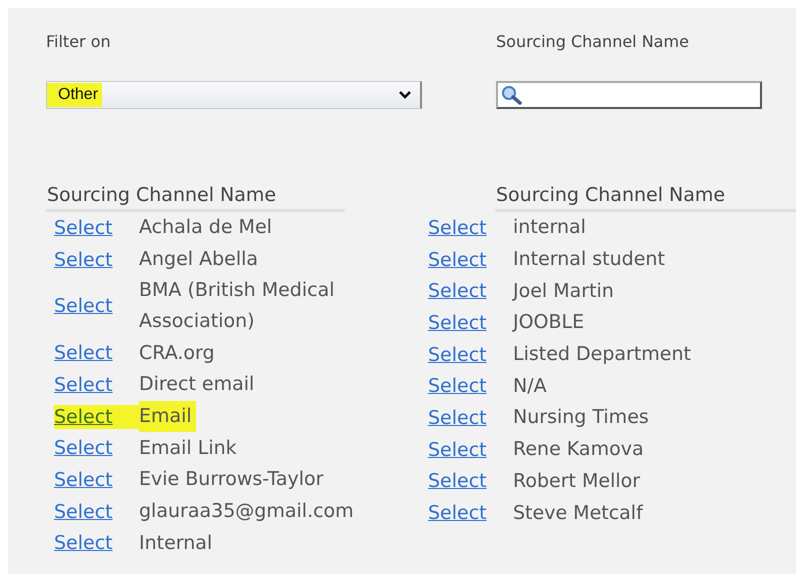  What do you see at coordinates (581, 417) in the screenshot?
I see `channel-name: Nursing Times` at bounding box center [581, 417].